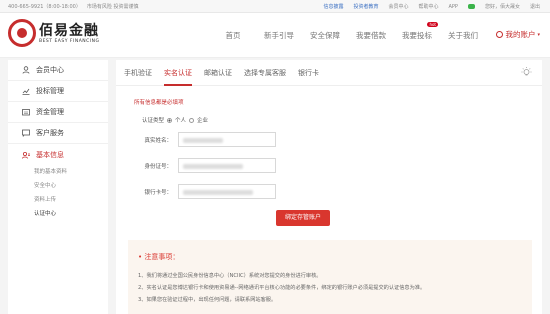  What do you see at coordinates (181, 121) in the screenshot?
I see `radio-personal-label: 个人` at bounding box center [181, 121].